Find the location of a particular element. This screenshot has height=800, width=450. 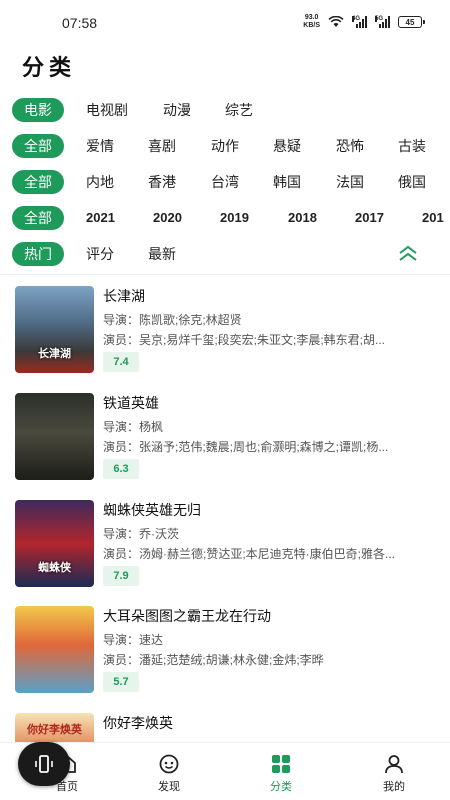

filter-year-all: 全部 is located at coordinates (38, 218).